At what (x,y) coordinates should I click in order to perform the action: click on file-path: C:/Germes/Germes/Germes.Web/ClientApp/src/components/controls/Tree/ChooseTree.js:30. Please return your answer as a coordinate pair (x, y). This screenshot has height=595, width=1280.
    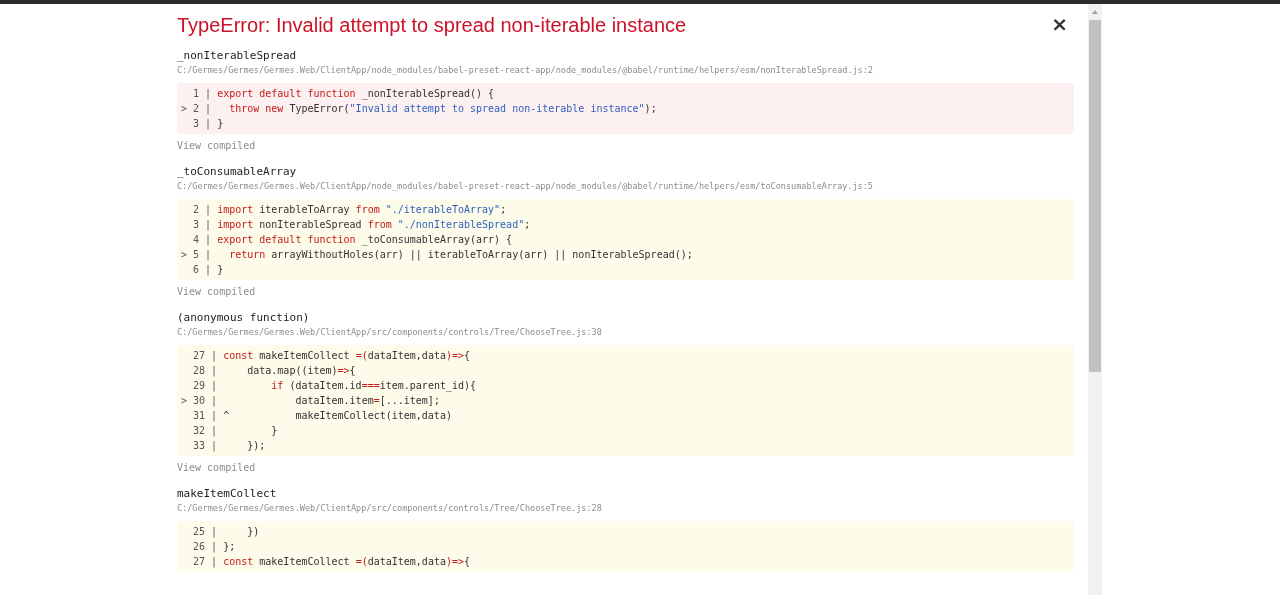
    Looking at the image, I should click on (390, 332).